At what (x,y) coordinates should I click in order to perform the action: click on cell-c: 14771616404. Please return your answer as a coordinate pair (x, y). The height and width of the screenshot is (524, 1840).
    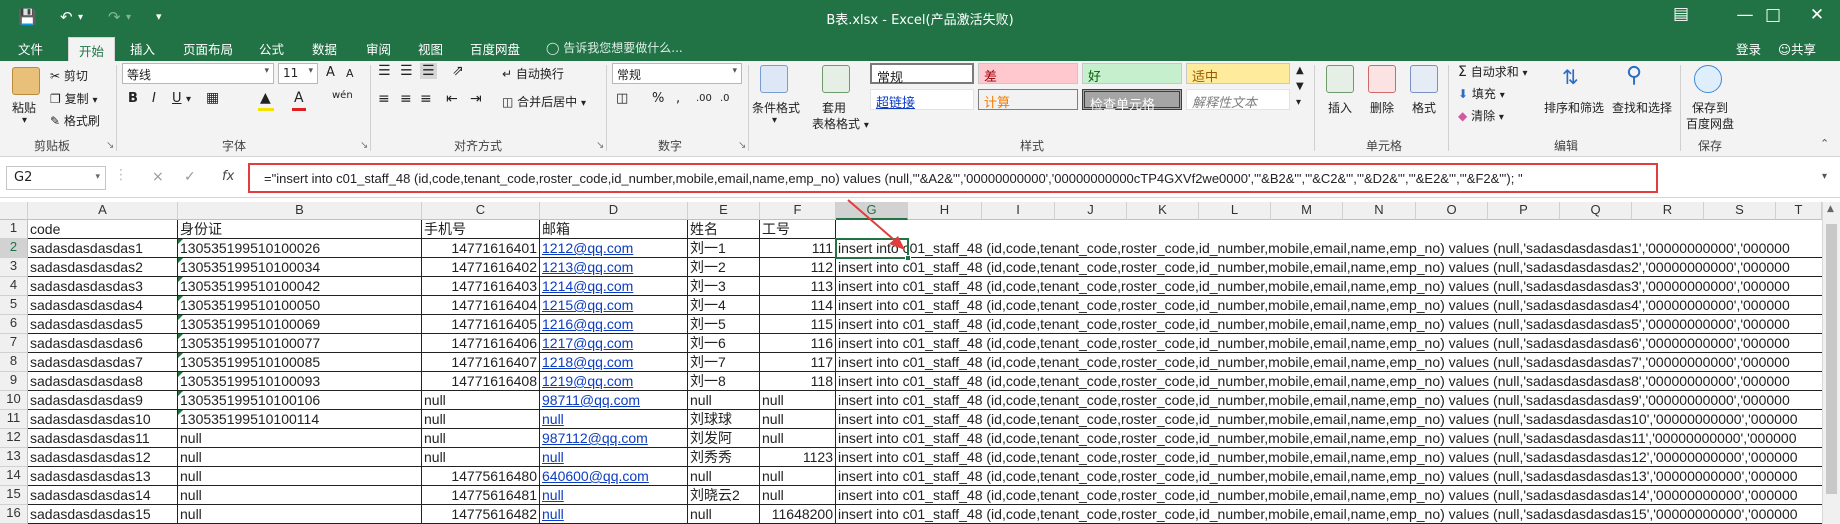
    Looking at the image, I should click on (481, 305).